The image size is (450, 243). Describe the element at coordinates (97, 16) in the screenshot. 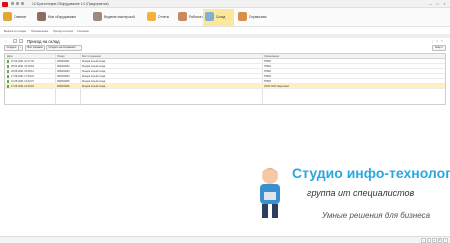

I see `workshop-icon` at that location.